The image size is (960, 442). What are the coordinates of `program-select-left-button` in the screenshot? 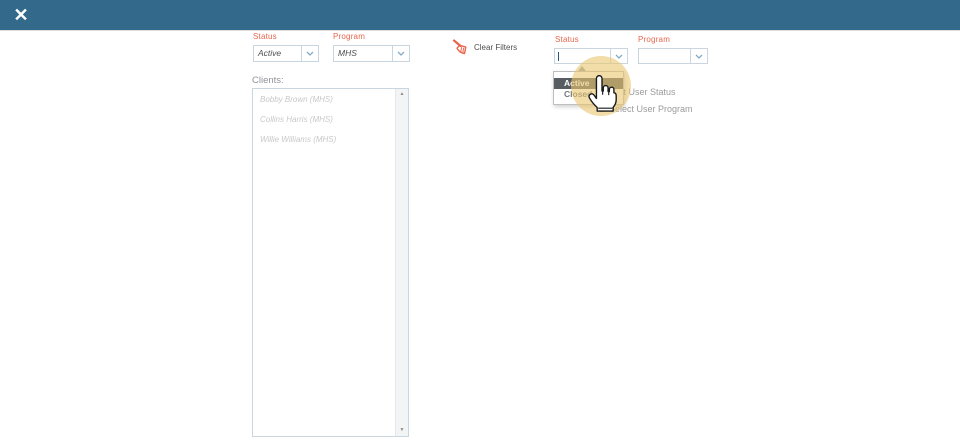 It's located at (400, 53).